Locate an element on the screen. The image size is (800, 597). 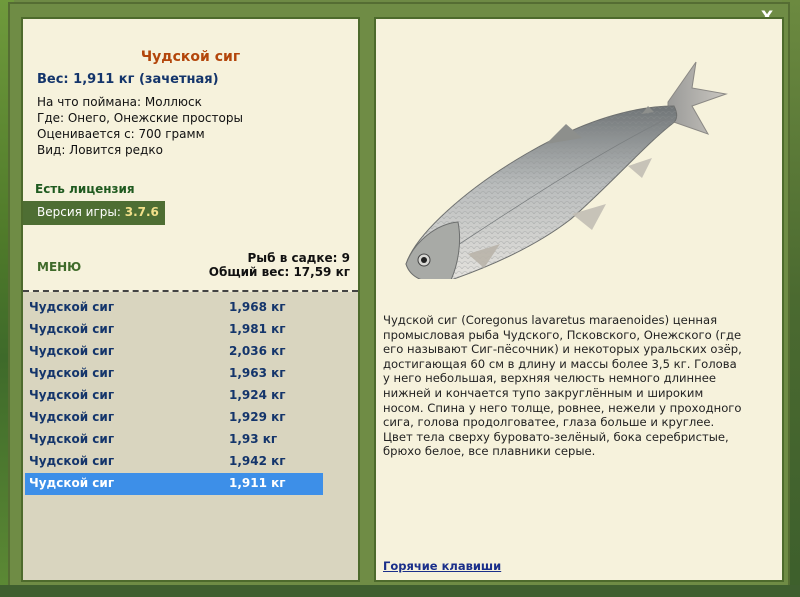
game-version: Версия игры: 3.7.6 is located at coordinates (94, 213).